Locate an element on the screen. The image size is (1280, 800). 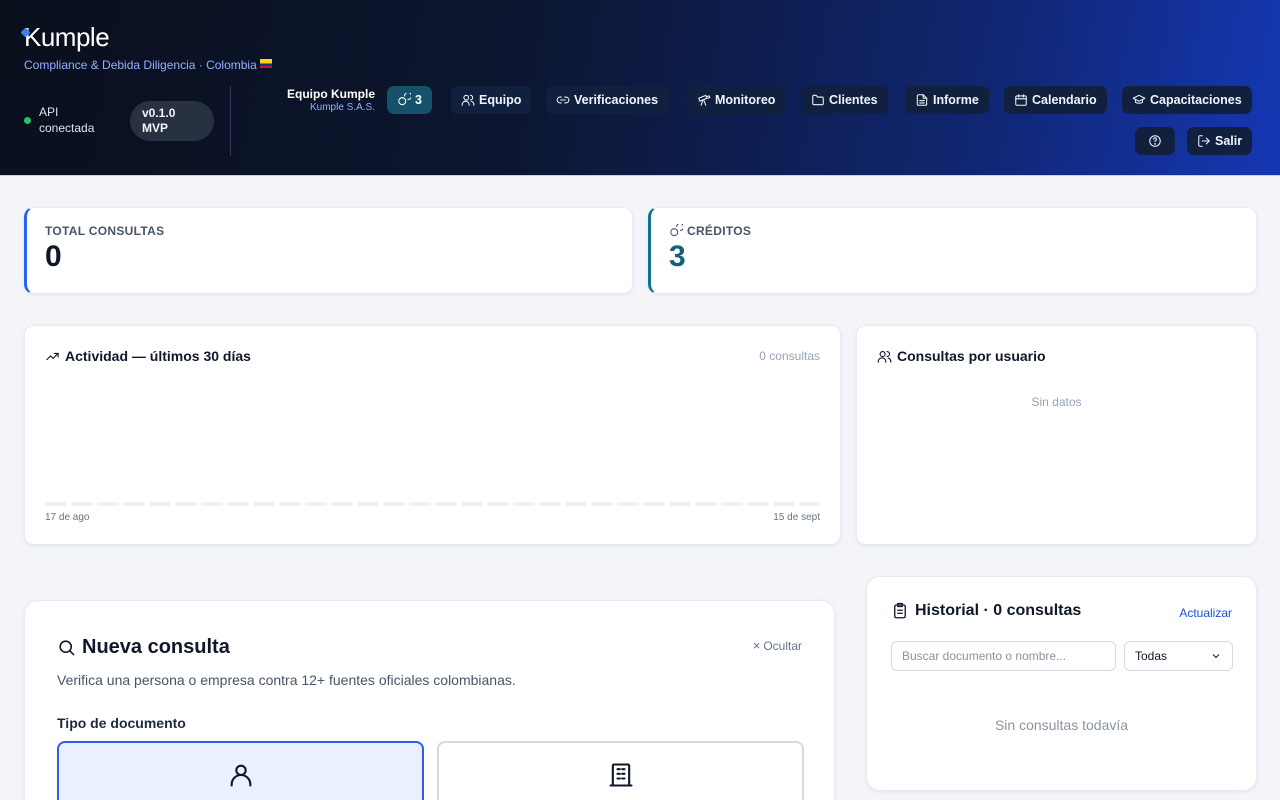
help-icon is located at coordinates (1155, 141).